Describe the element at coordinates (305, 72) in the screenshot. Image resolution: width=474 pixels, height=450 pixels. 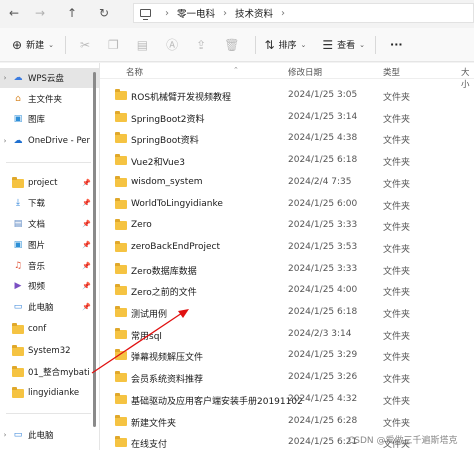
I see `column-header-date: 修改日期` at that location.